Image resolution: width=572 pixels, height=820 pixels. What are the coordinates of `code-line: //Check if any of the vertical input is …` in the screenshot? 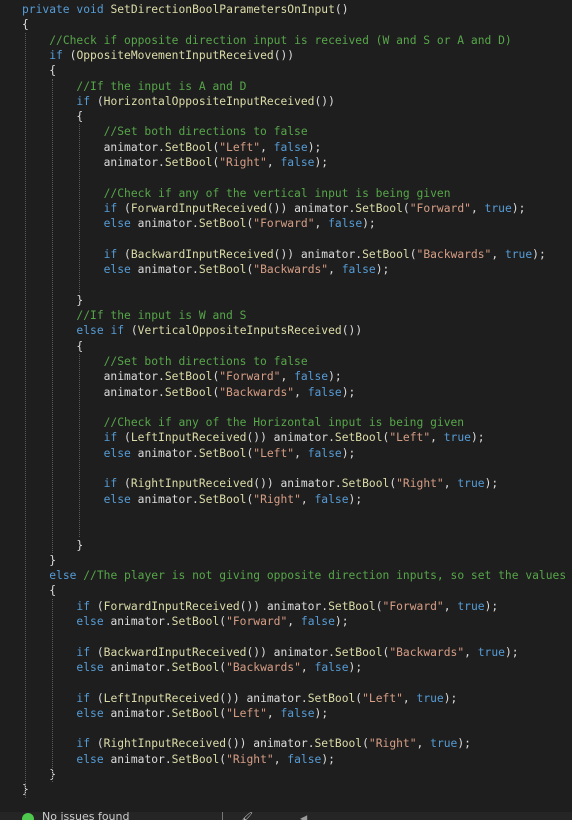 It's located at (236, 193).